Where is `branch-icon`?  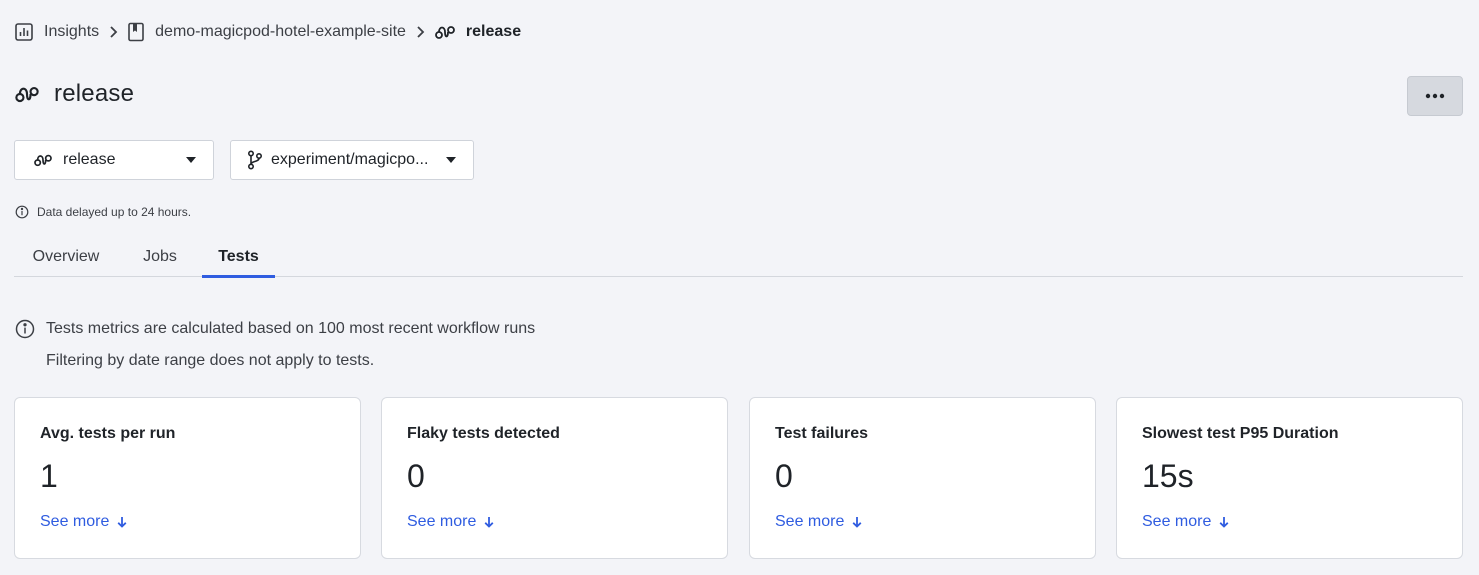
branch-icon is located at coordinates (255, 160).